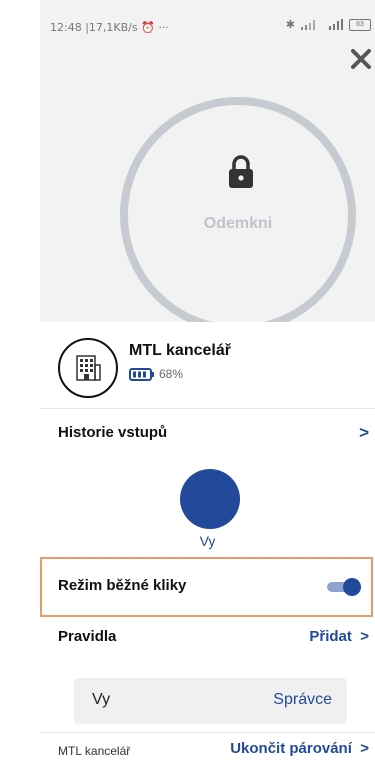 The height and width of the screenshot is (763, 375). What do you see at coordinates (207, 434) in the screenshot?
I see `history-row: Historie vstupů >` at bounding box center [207, 434].